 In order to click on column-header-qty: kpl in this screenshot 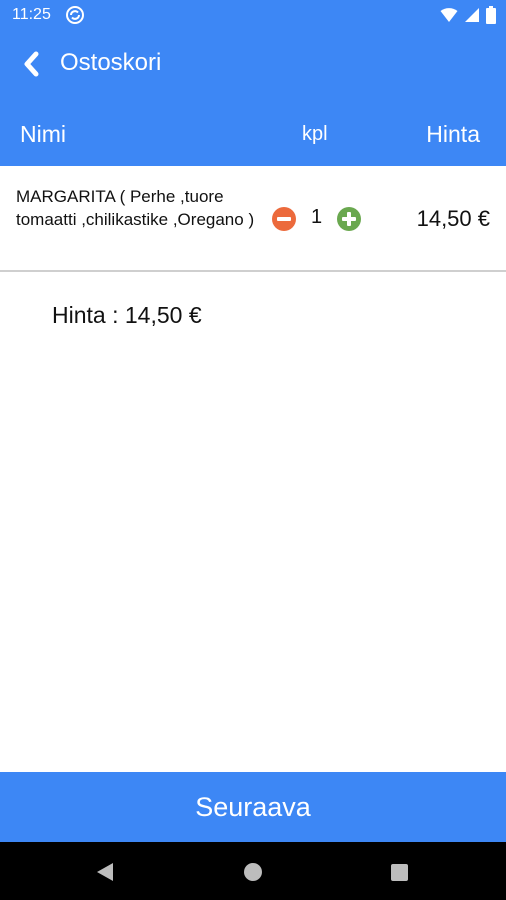, I will do `click(315, 134)`.